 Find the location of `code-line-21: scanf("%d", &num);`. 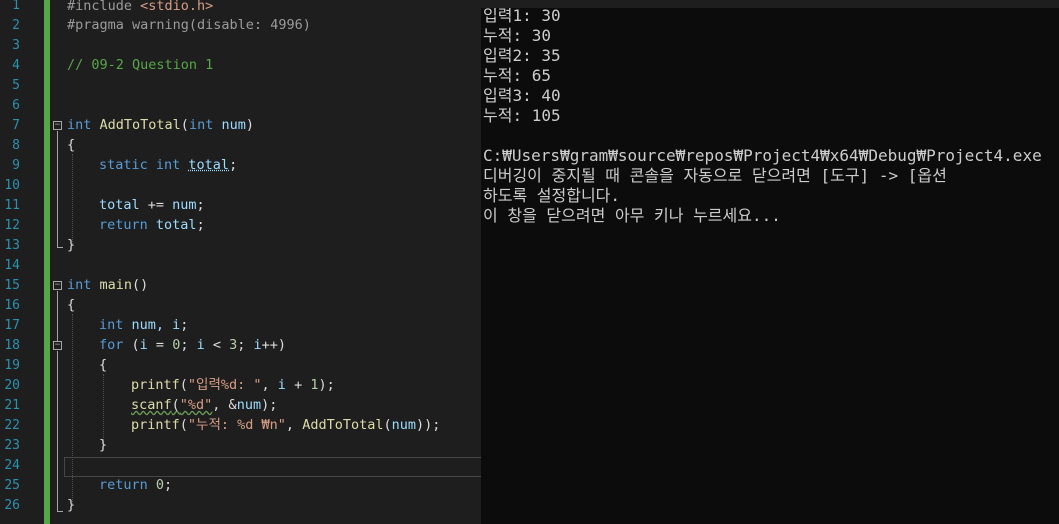

code-line-21: scanf("%d", &num); is located at coordinates (204, 405).